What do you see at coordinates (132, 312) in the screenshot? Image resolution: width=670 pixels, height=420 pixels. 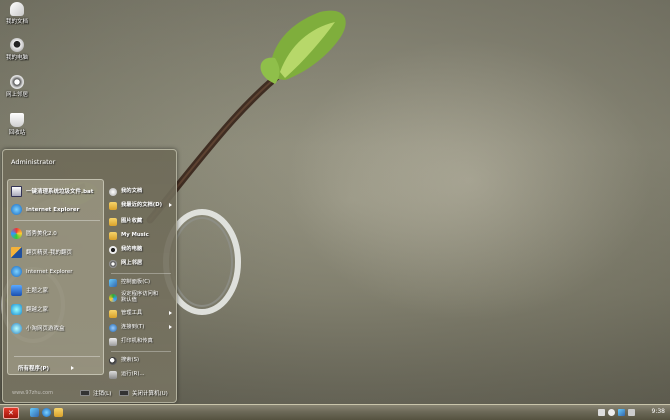 I see `menu-item-label: 管理工具` at bounding box center [132, 312].